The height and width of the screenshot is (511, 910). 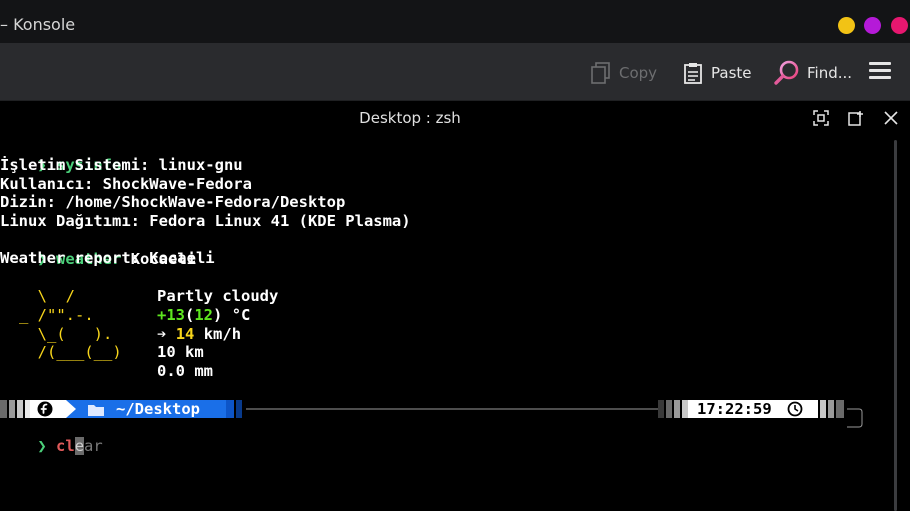 What do you see at coordinates (731, 73) in the screenshot?
I see `paste-label: Paste` at bounding box center [731, 73].